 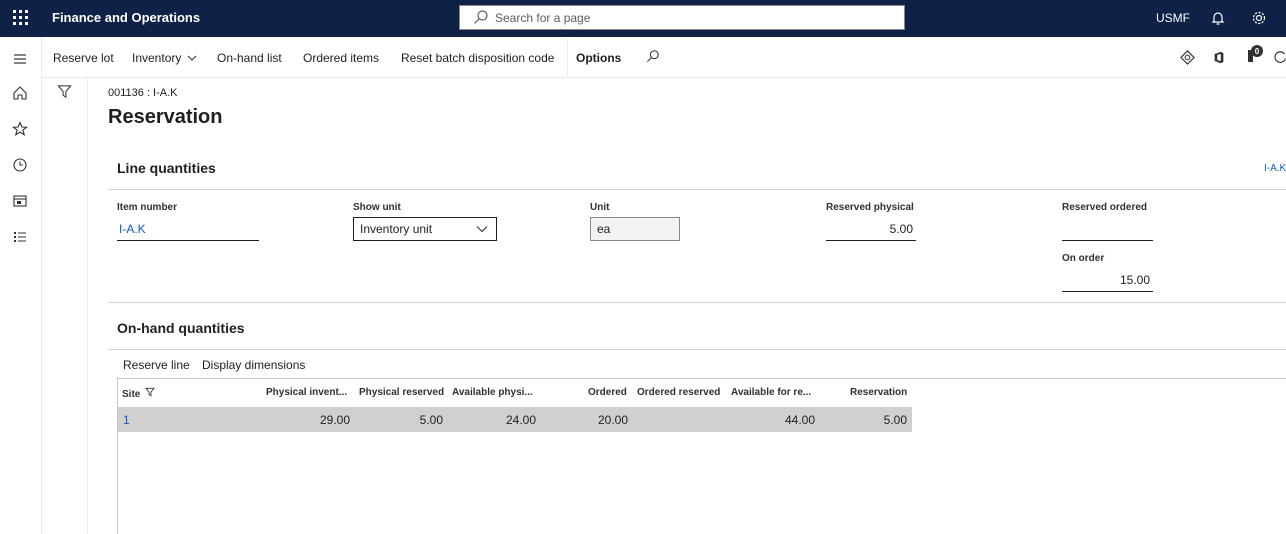 I want to click on workspaces-icon, so click(x=20, y=201).